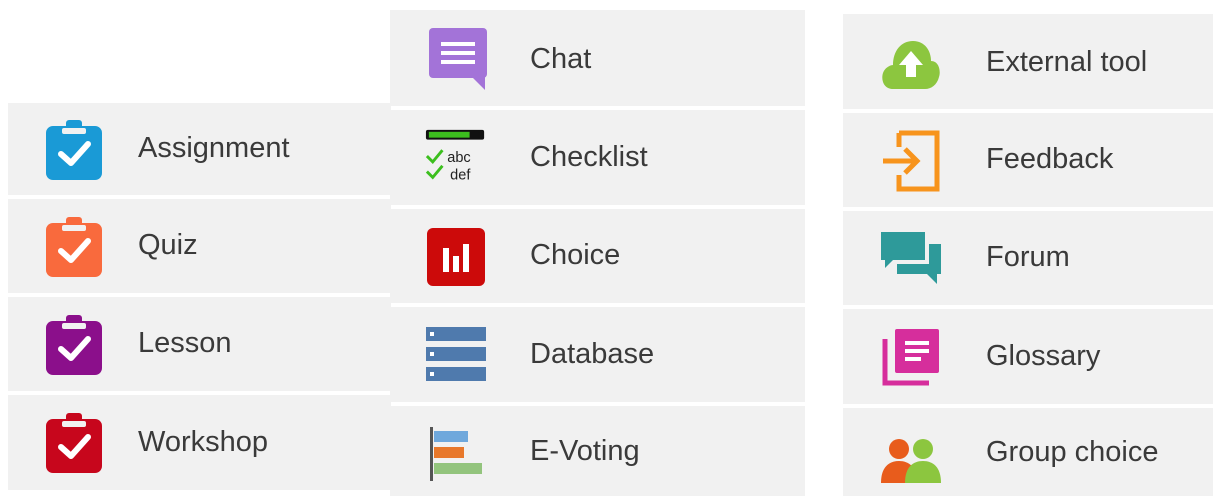 The height and width of the screenshot is (496, 1213). Describe the element at coordinates (458, 58) in the screenshot. I see `chat-icon` at that location.